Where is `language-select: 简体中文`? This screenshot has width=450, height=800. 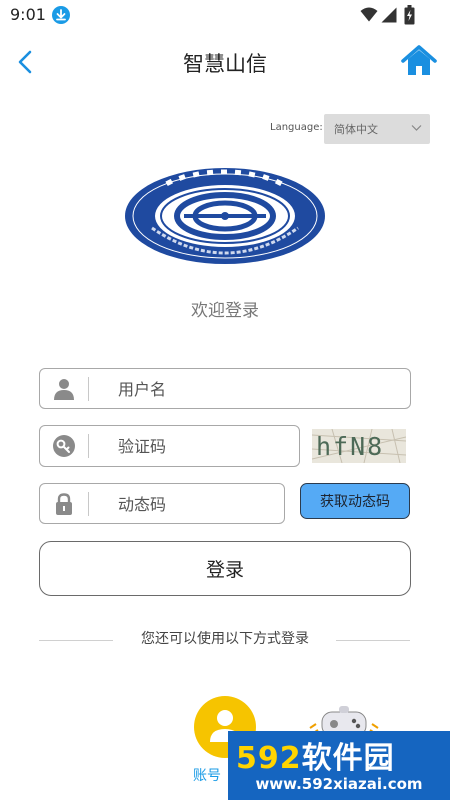 language-select: 简体中文 is located at coordinates (377, 129).